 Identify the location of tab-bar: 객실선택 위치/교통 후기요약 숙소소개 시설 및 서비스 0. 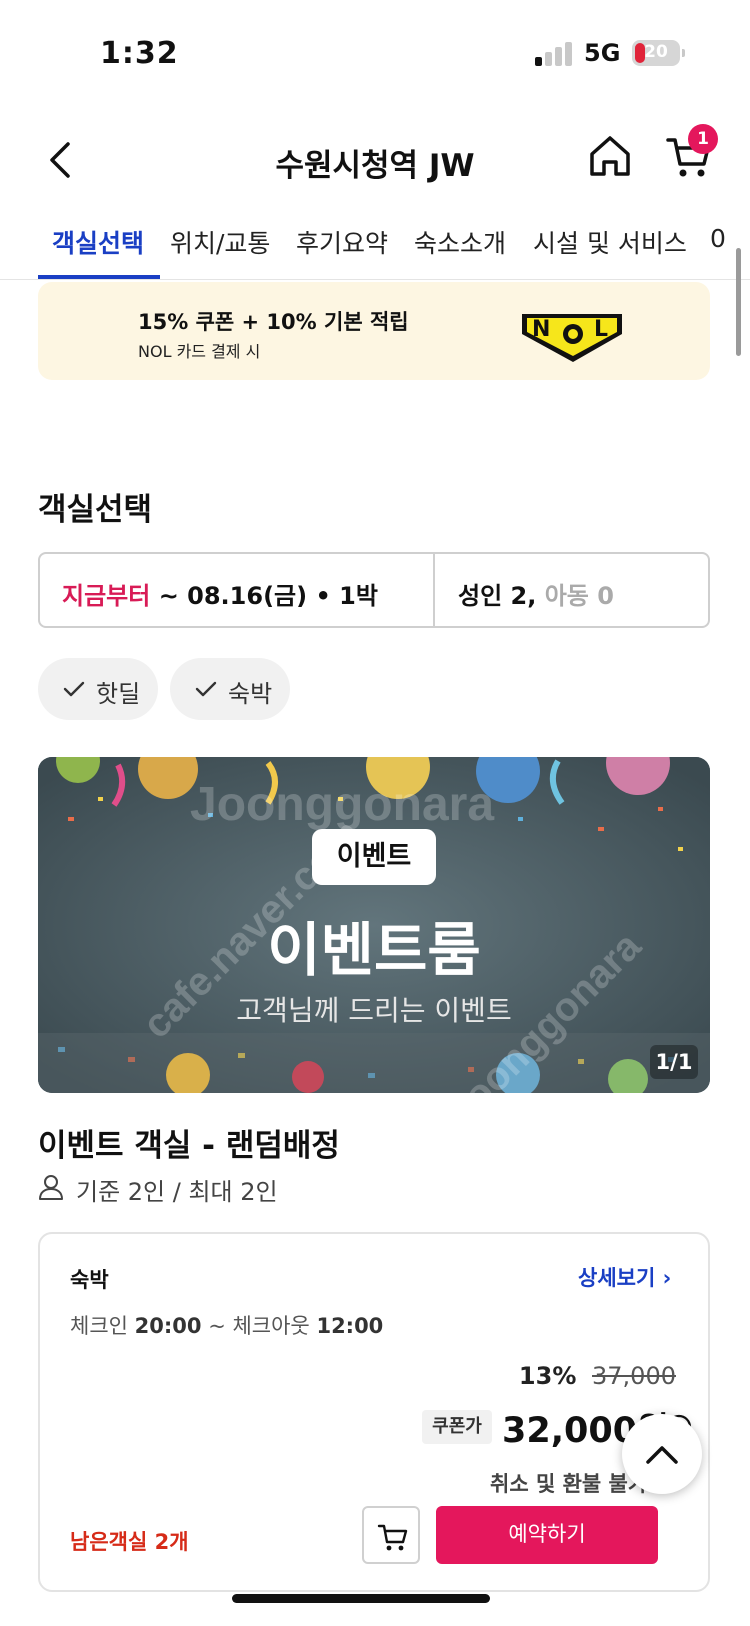
(375, 245).